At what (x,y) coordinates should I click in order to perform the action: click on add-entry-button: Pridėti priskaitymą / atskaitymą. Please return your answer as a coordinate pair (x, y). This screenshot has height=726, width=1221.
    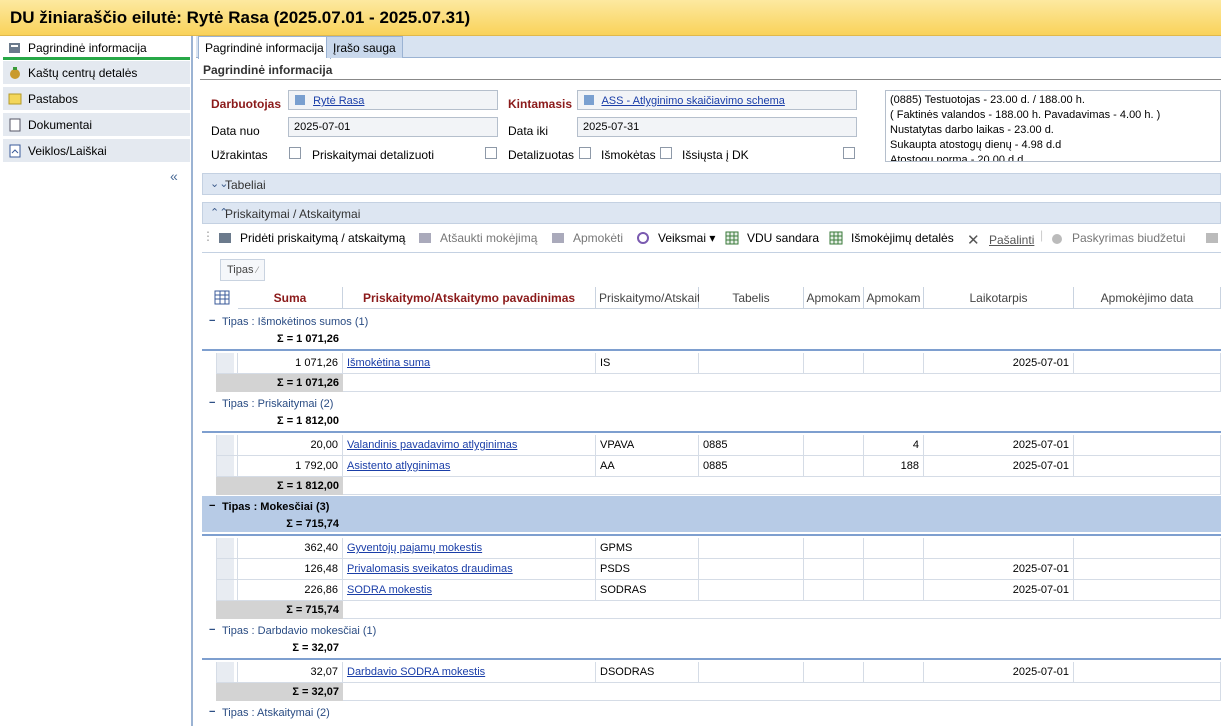
    Looking at the image, I should click on (311, 238).